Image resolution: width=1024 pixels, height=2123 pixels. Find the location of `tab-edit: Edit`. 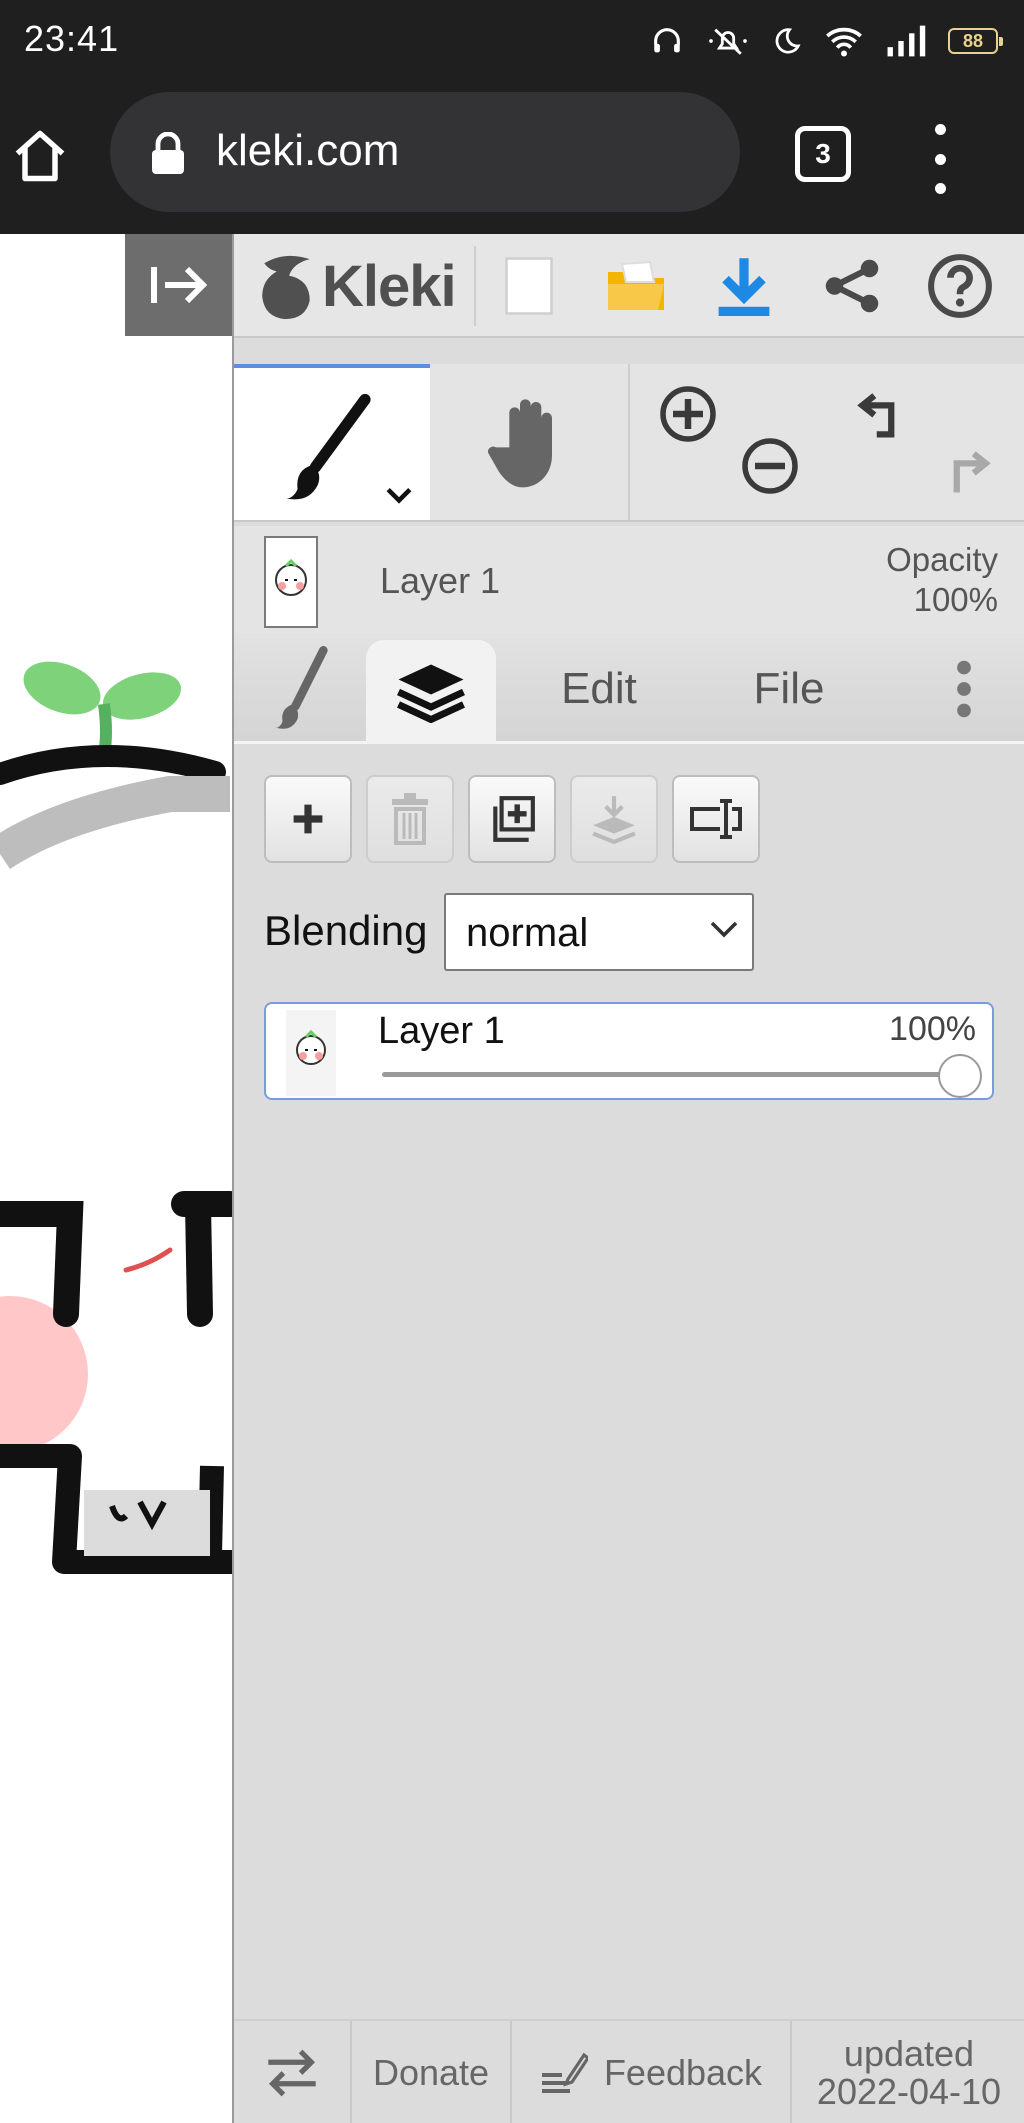

tab-edit: Edit is located at coordinates (599, 689).